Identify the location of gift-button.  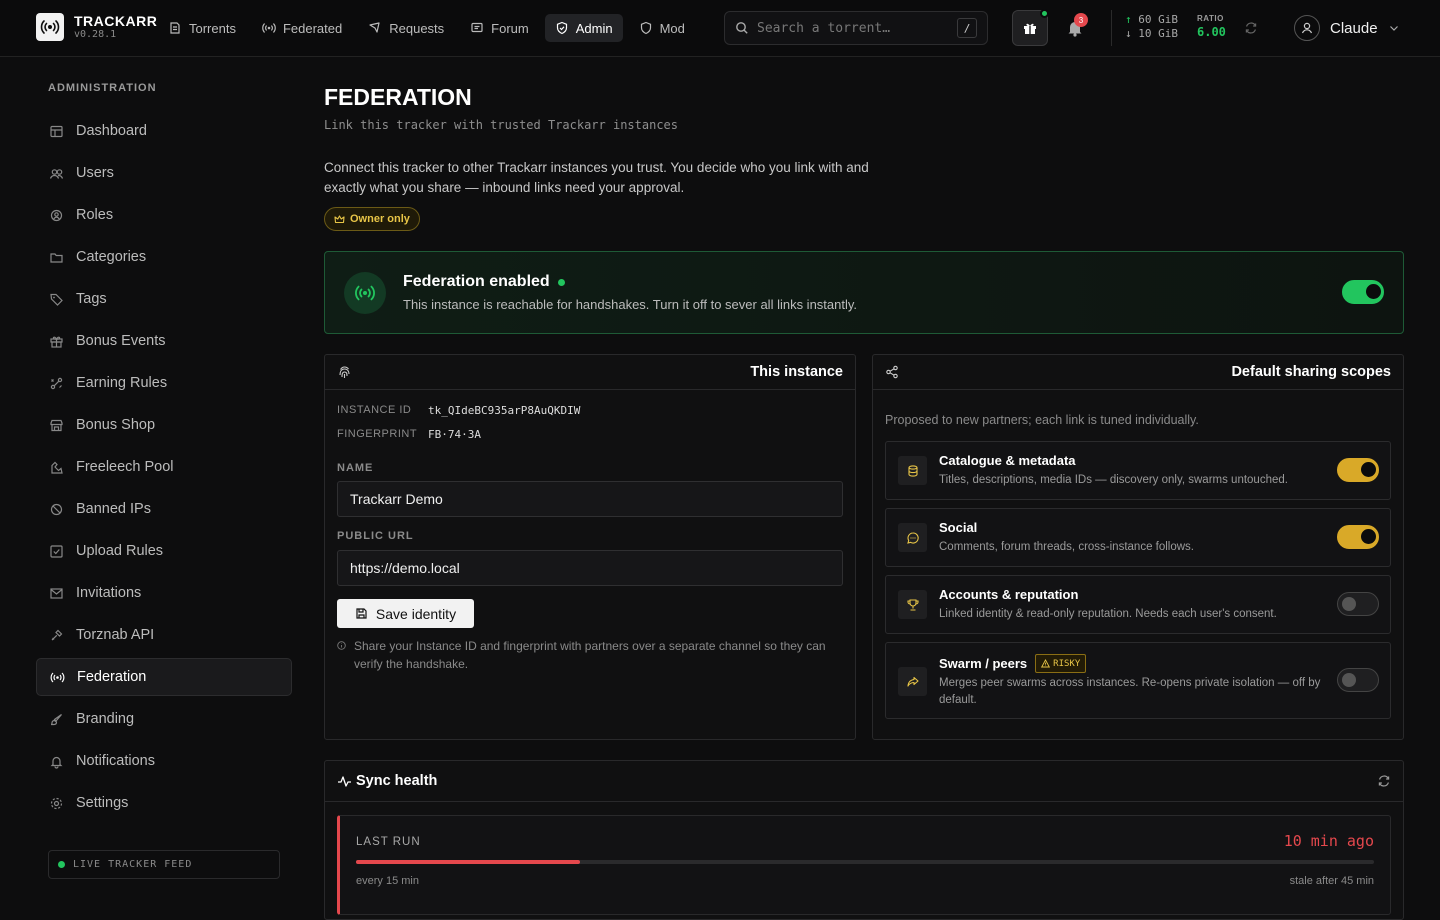
(1030, 27).